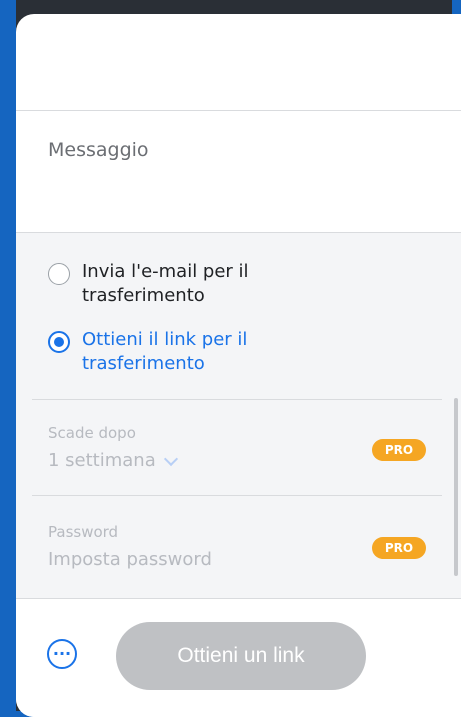 This screenshot has width=461, height=717. What do you see at coordinates (165, 351) in the screenshot?
I see `radio-label-link: Ottieni il link per il trasferimento` at bounding box center [165, 351].